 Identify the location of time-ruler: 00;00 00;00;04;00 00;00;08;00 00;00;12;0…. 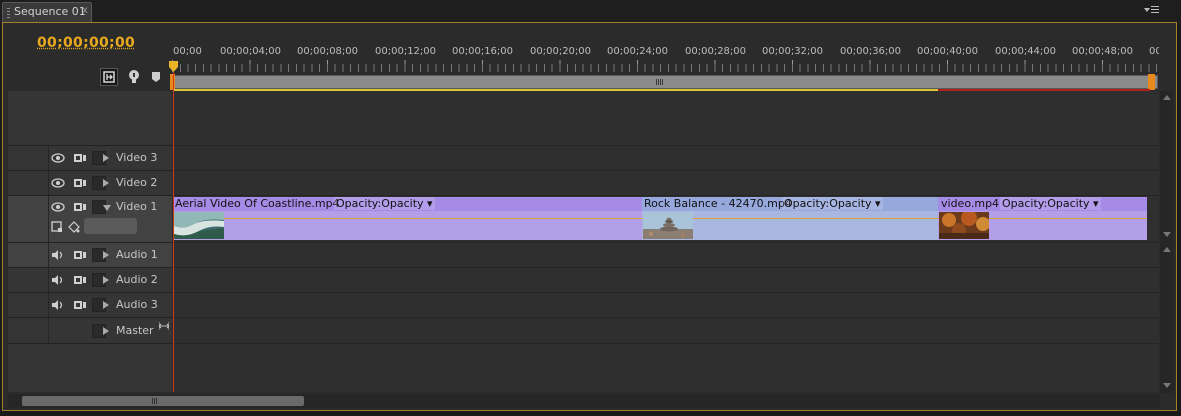
(665, 58).